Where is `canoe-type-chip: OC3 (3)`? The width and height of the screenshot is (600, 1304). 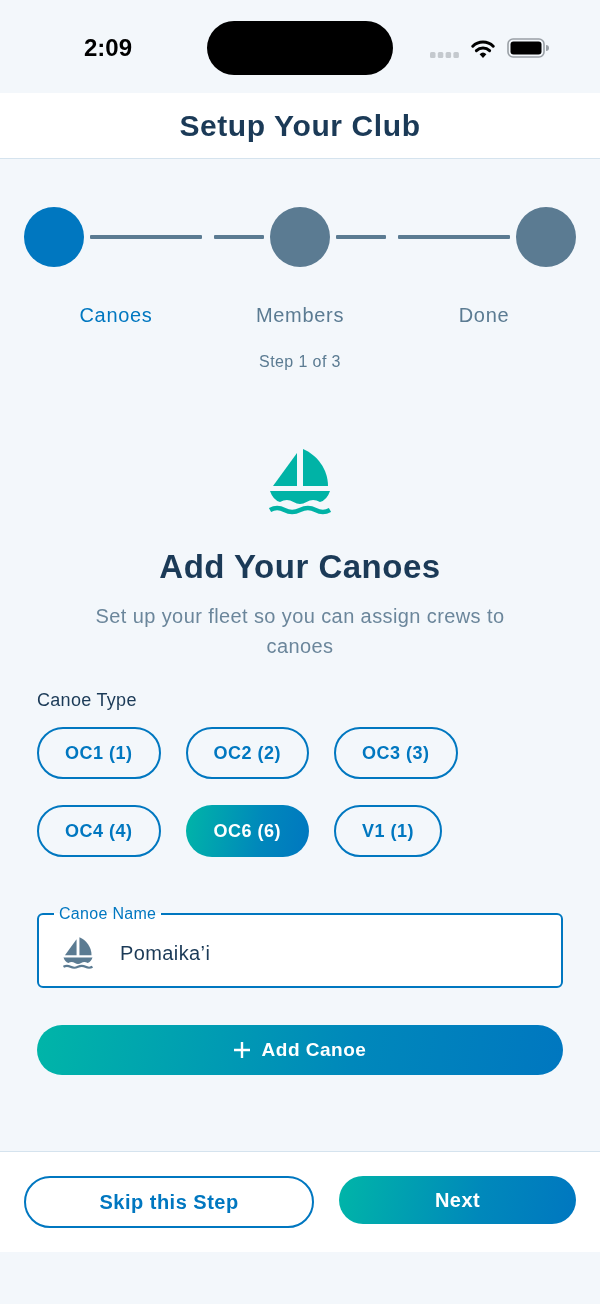 canoe-type-chip: OC3 (3) is located at coordinates (396, 753).